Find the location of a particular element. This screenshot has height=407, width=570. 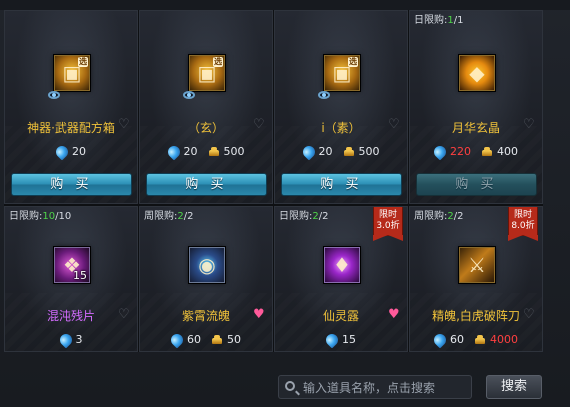

shop-item-card: 周限购:2/2 限时 8.0折 ⚔ 精魄,白虎破阵刀 ♡ 60 4000 is located at coordinates (476, 279).